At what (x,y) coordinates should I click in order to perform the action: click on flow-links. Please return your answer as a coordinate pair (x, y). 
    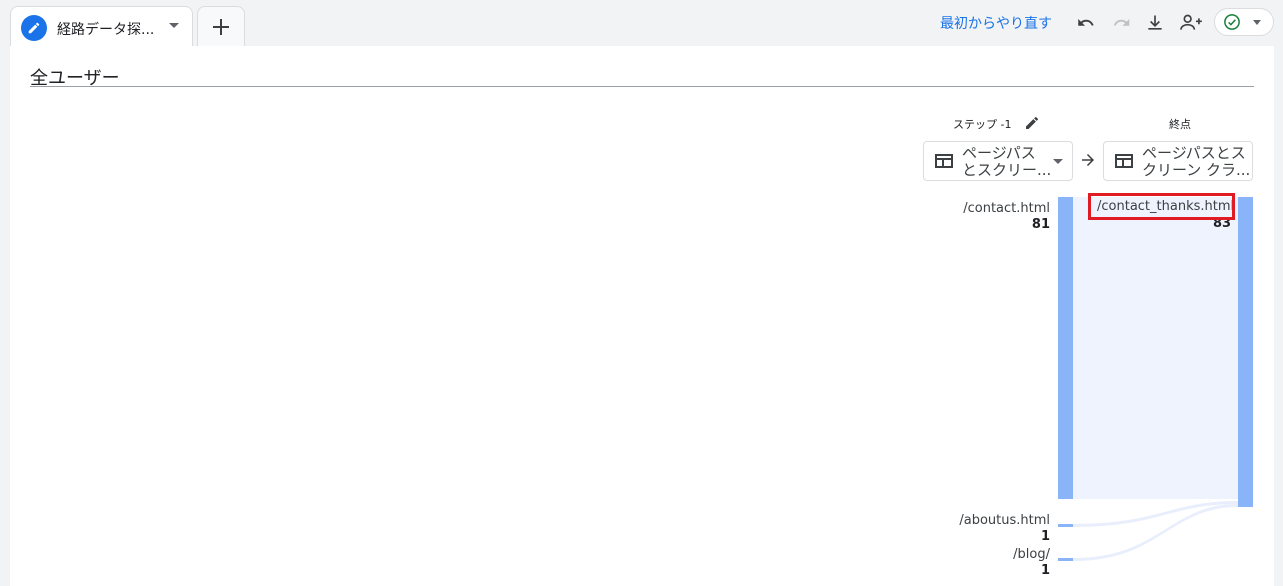
    Looking at the image, I should click on (1155, 531).